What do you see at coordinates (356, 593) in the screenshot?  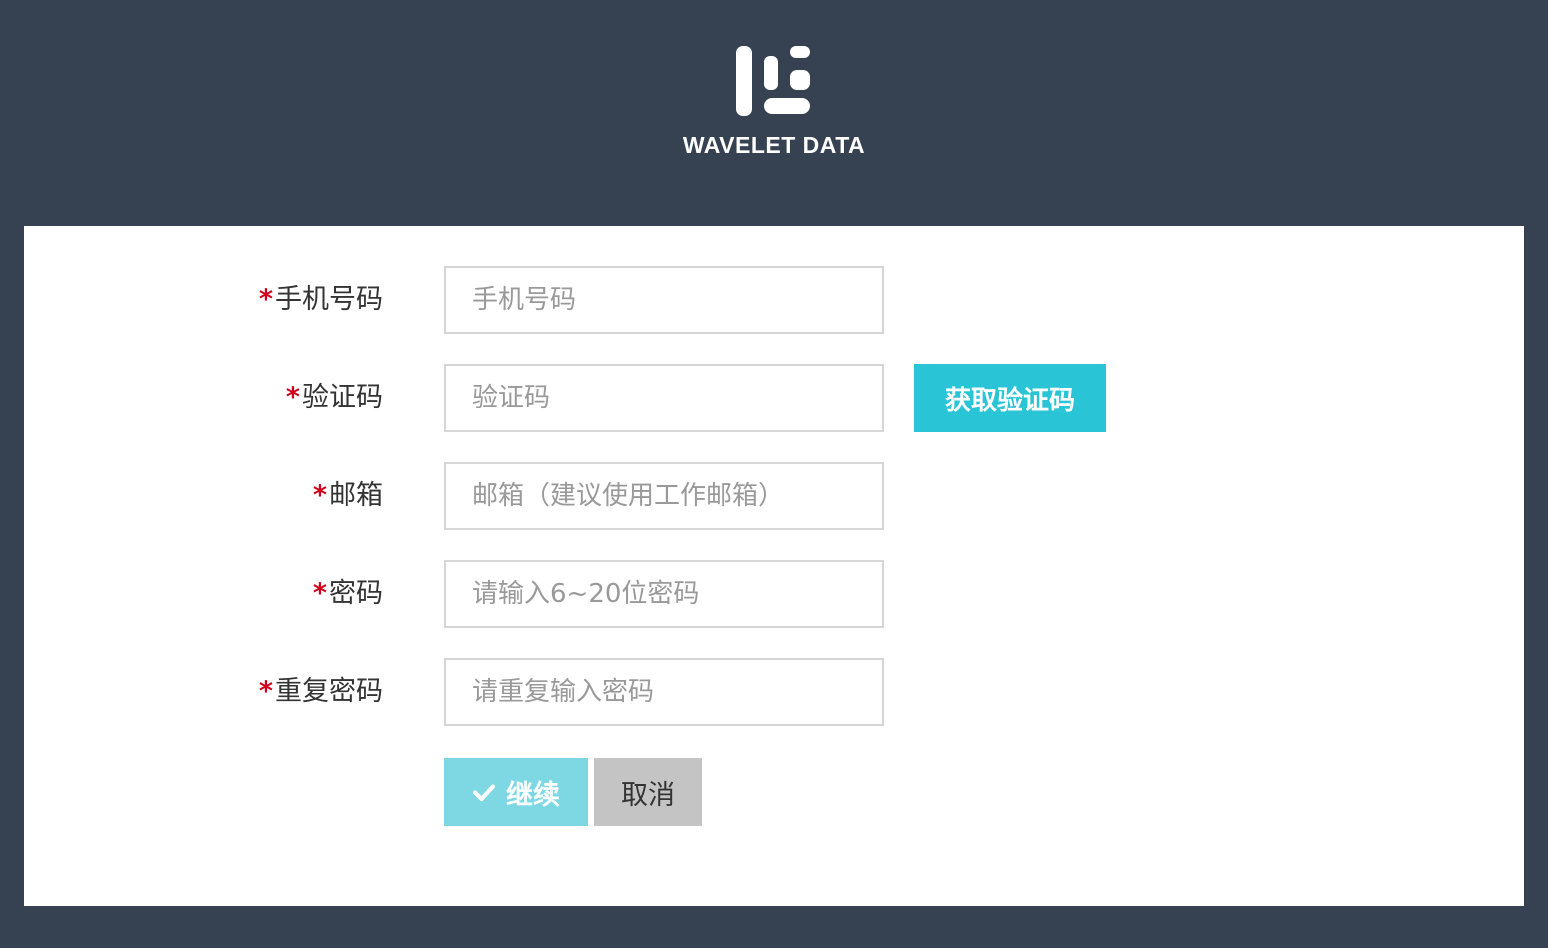 I see `password-label-text: 密码` at bounding box center [356, 593].